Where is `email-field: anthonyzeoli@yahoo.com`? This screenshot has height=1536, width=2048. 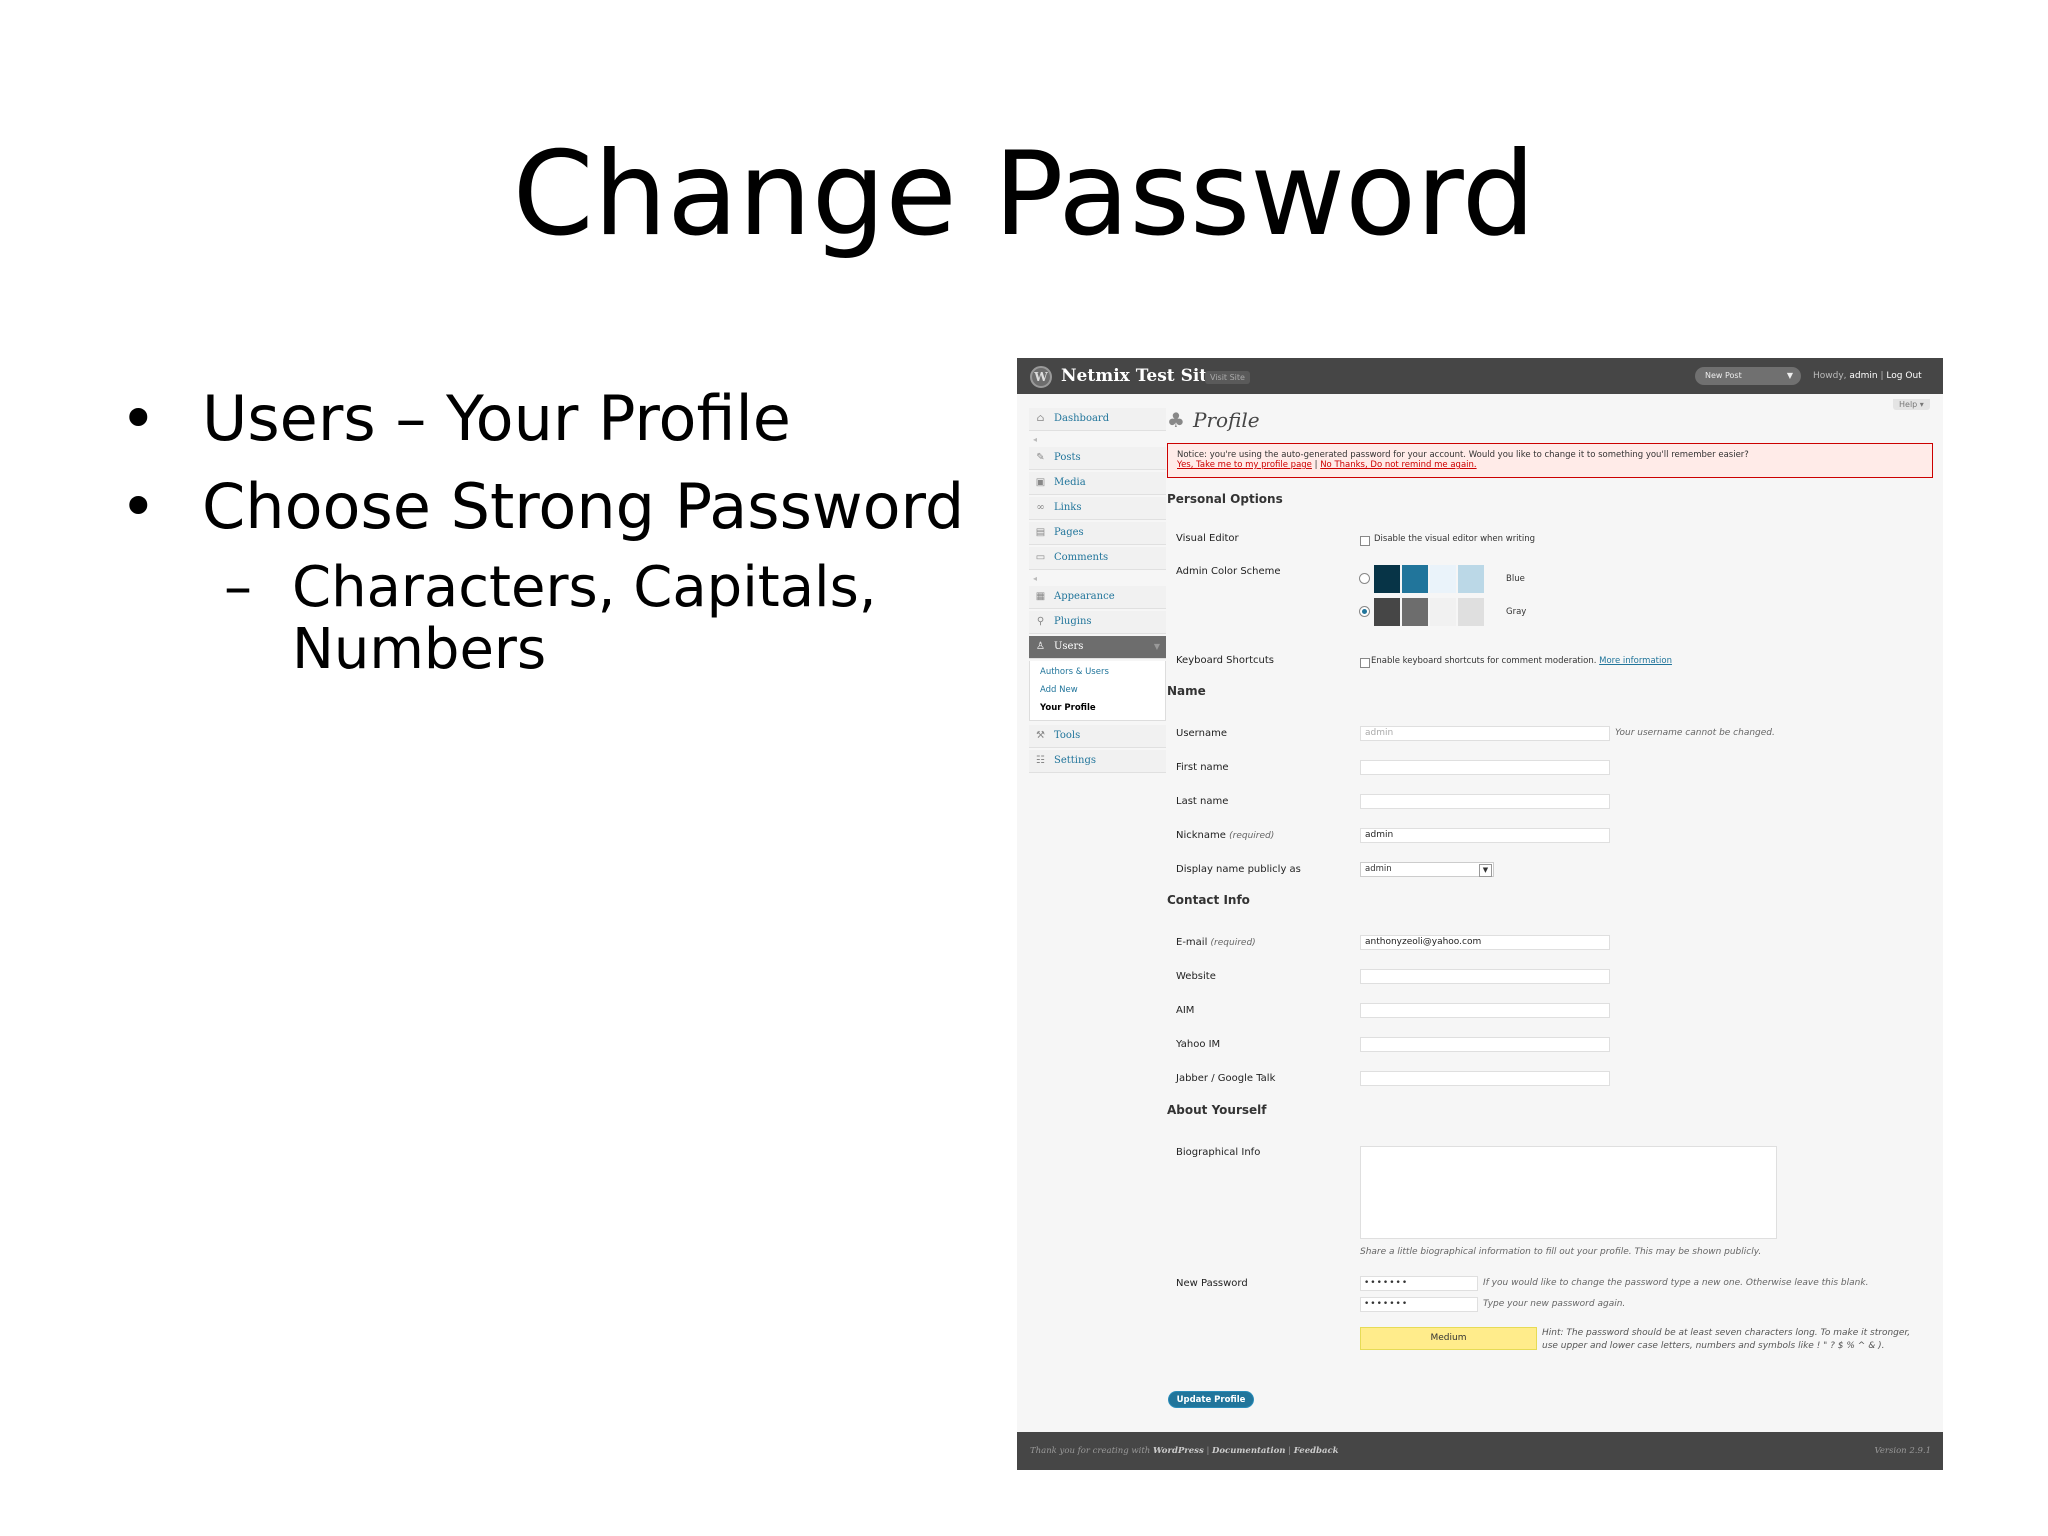
email-field: anthonyzeoli@yahoo.com is located at coordinates (1485, 942).